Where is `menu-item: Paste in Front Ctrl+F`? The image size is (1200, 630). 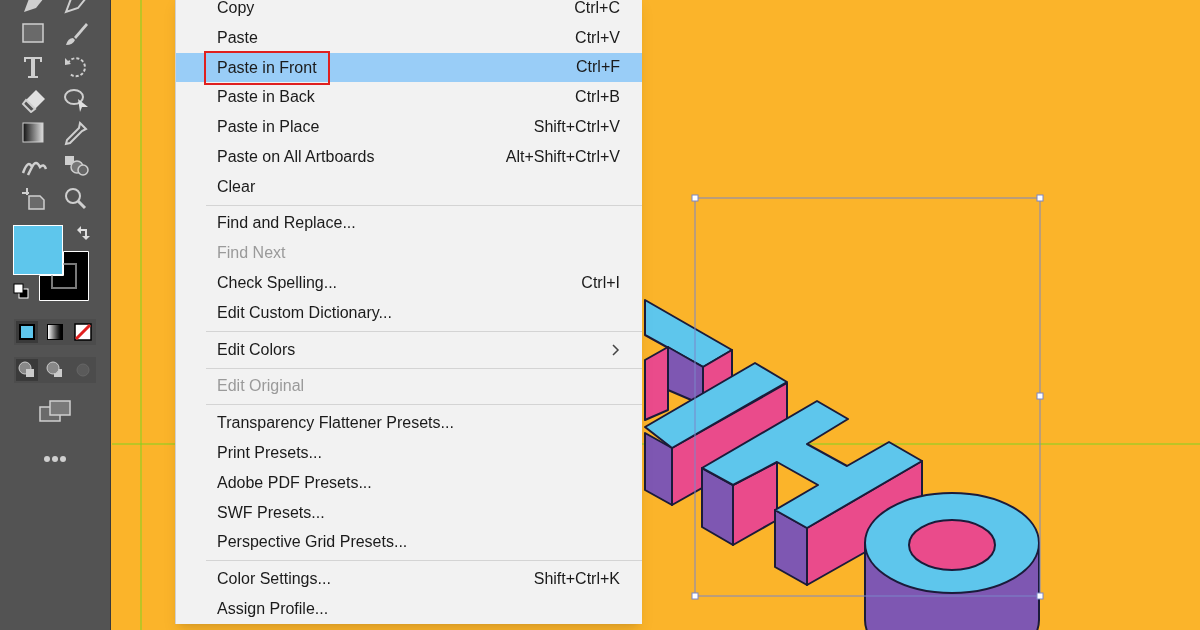
menu-item: Paste in Front Ctrl+F is located at coordinates (409, 67).